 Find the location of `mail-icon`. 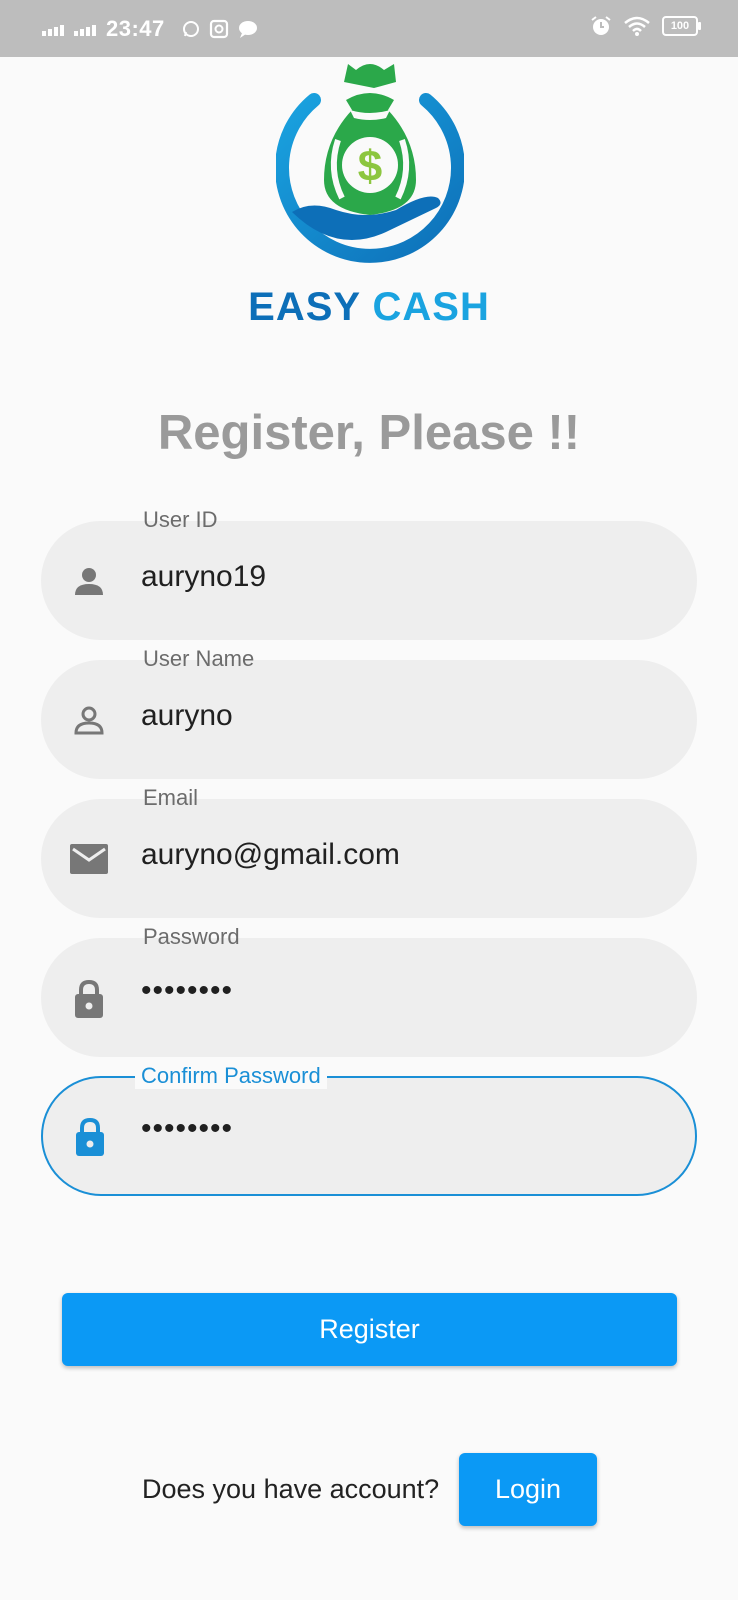

mail-icon is located at coordinates (89, 859).